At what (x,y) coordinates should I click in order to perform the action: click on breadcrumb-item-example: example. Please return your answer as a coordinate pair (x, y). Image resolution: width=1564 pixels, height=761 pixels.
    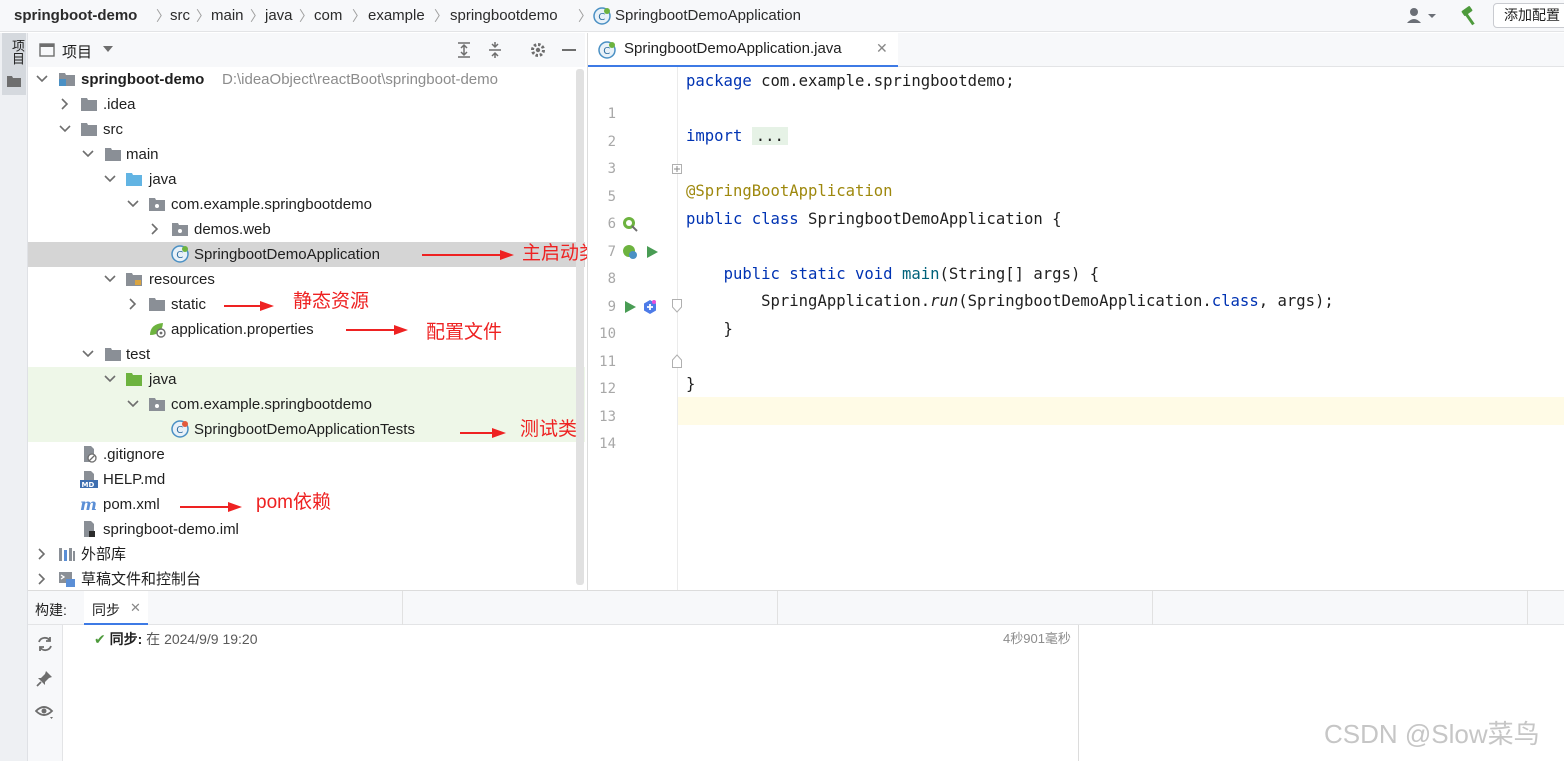
    Looking at the image, I should click on (396, 16).